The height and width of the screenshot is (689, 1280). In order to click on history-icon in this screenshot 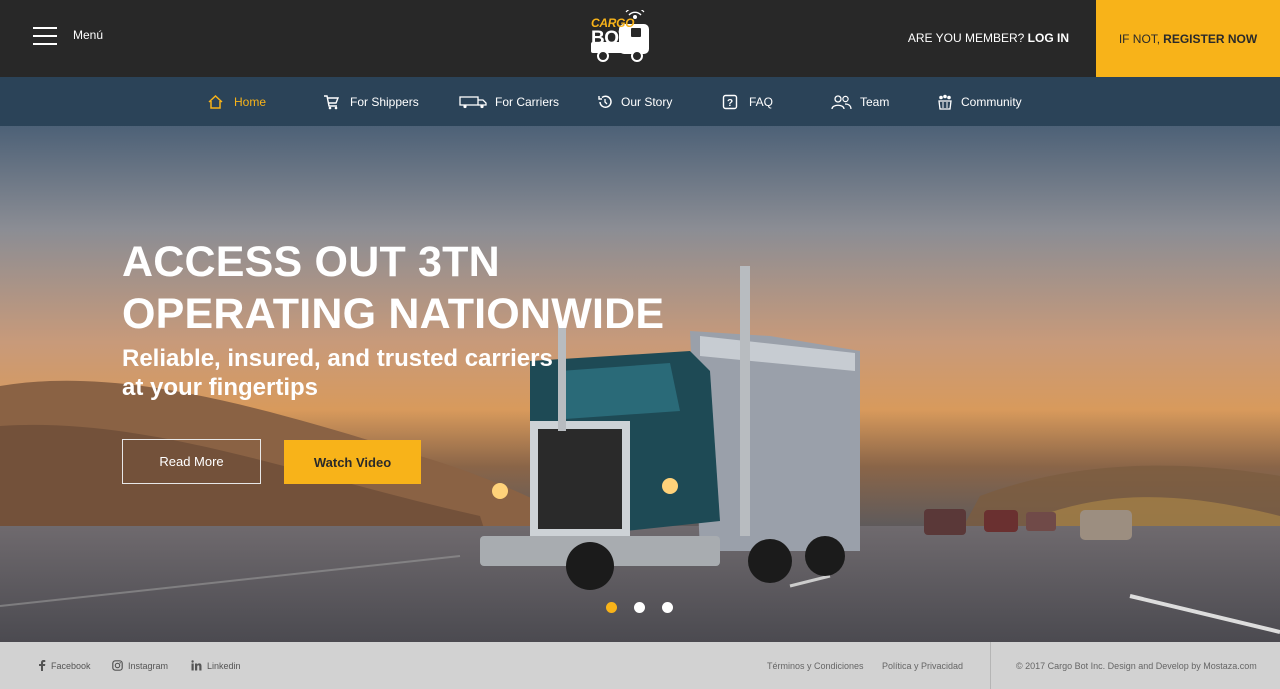, I will do `click(605, 101)`.